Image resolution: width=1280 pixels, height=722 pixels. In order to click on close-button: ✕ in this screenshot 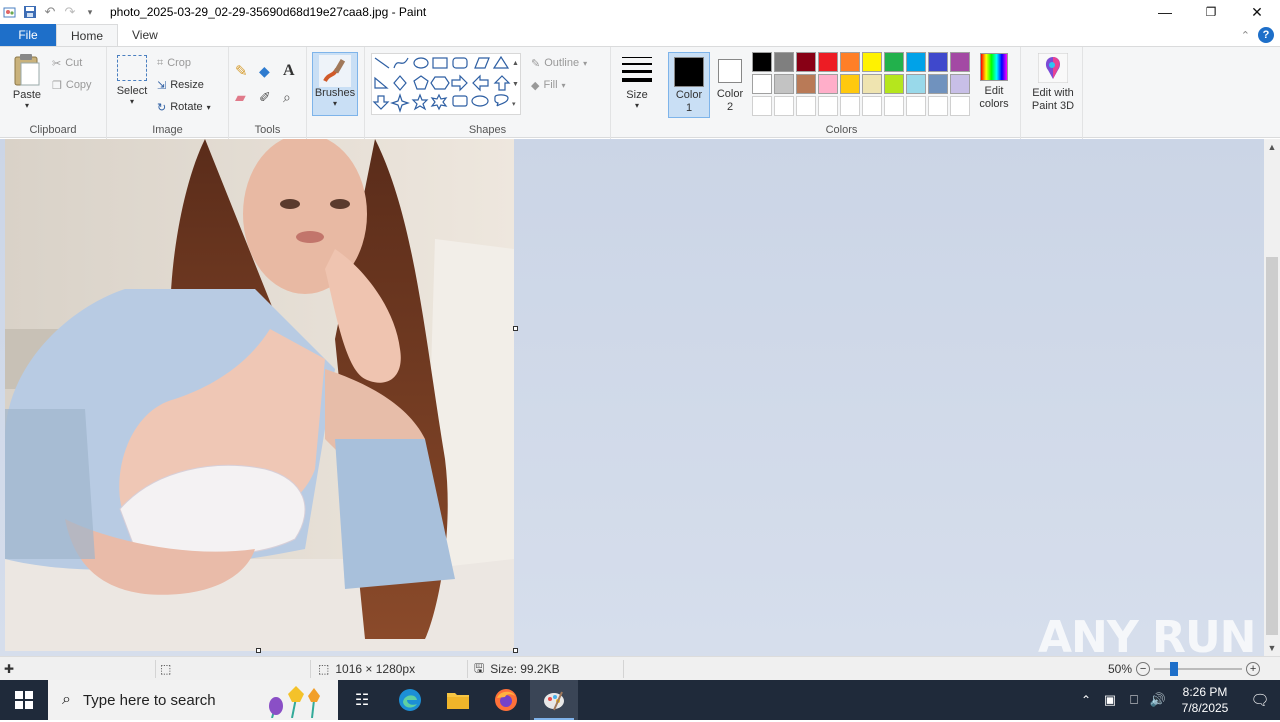, I will do `click(1257, 12)`.